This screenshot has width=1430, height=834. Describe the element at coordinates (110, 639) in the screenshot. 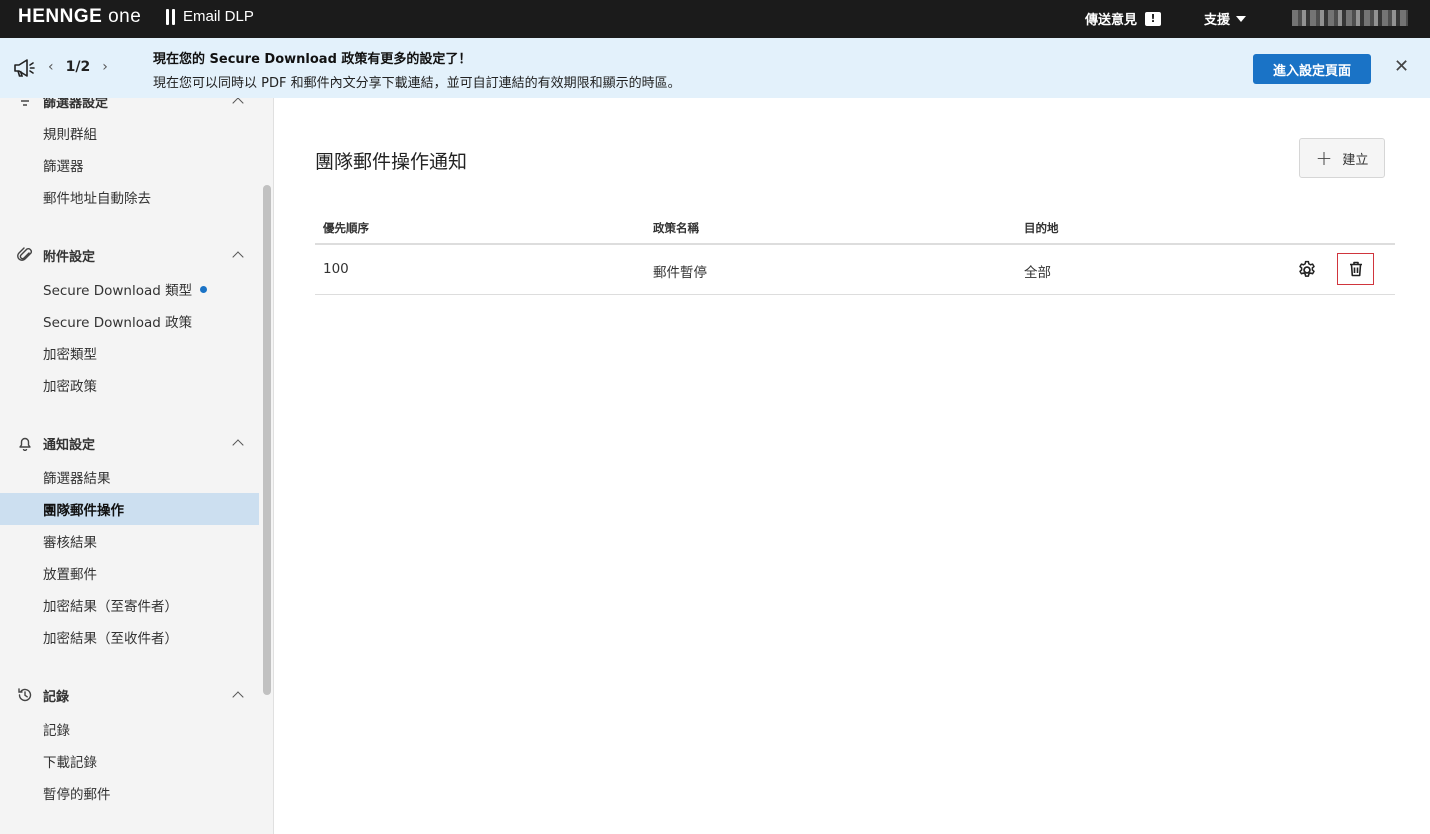

I see `sidebar-item-label: 加密結果（至收件者）` at that location.